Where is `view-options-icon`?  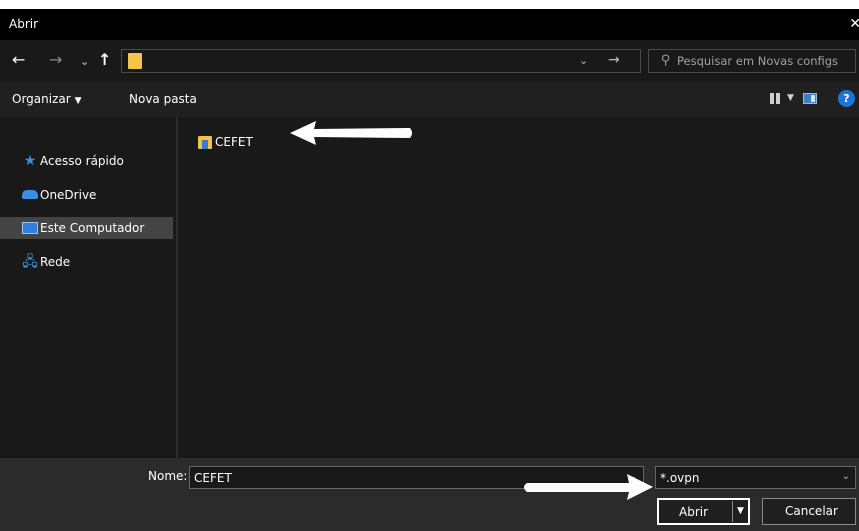
view-options-icon is located at coordinates (775, 98).